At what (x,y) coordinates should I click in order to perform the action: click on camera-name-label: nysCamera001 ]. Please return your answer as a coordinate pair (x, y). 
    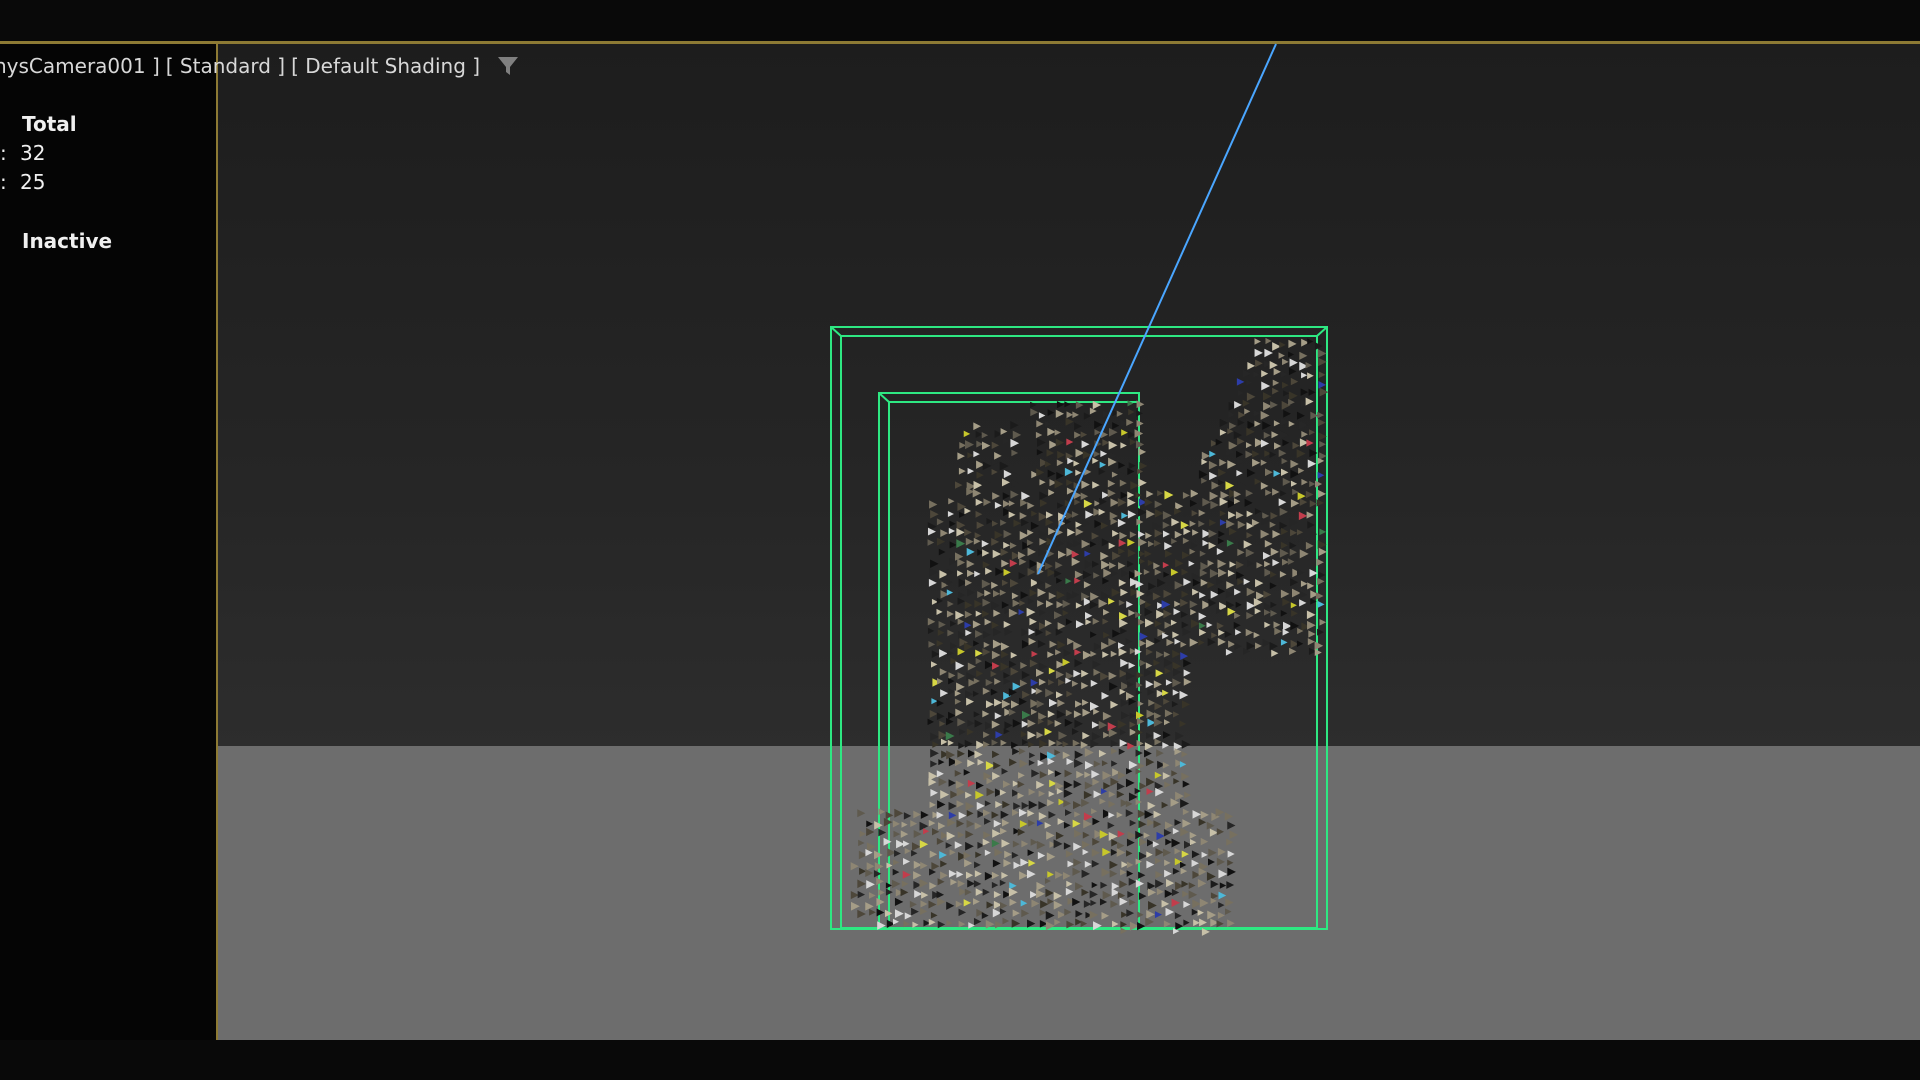
    Looking at the image, I should click on (83, 66).